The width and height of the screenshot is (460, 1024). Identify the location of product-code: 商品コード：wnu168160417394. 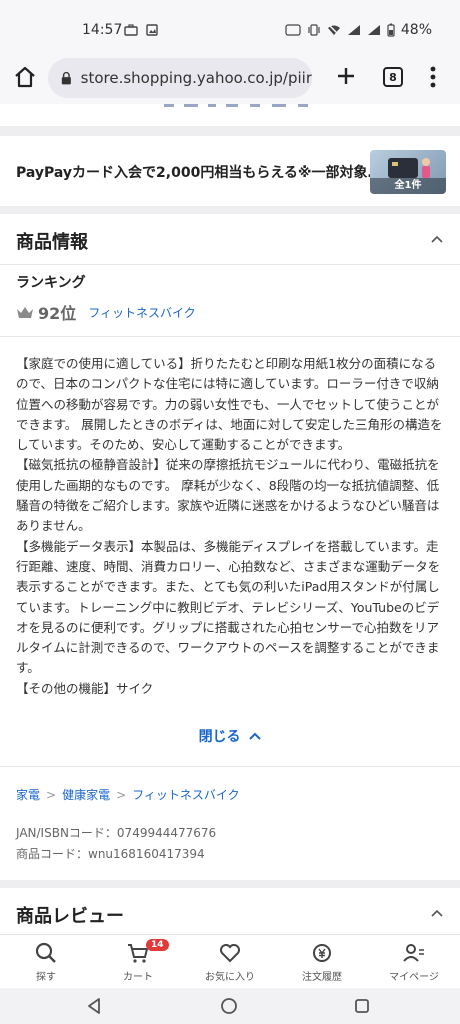
(110, 854).